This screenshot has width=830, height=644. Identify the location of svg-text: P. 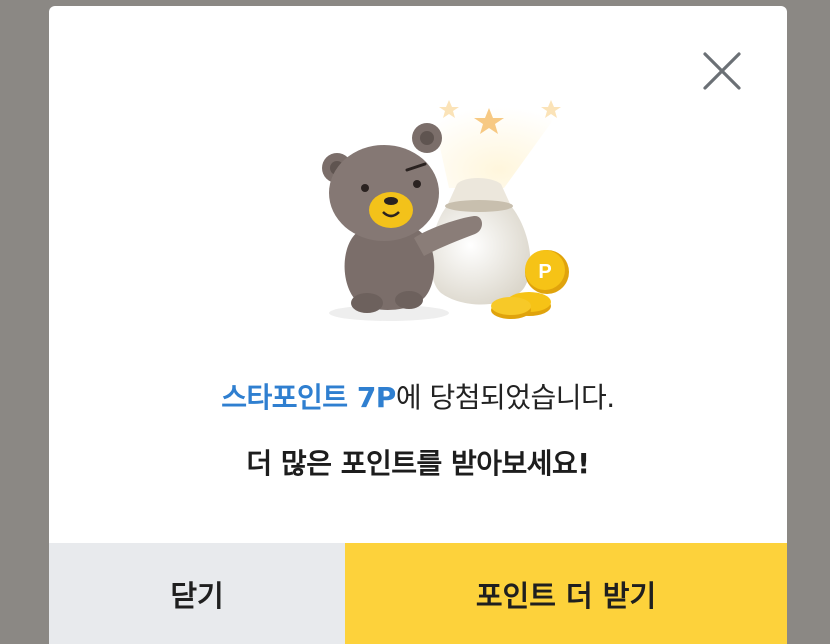
(544, 272).